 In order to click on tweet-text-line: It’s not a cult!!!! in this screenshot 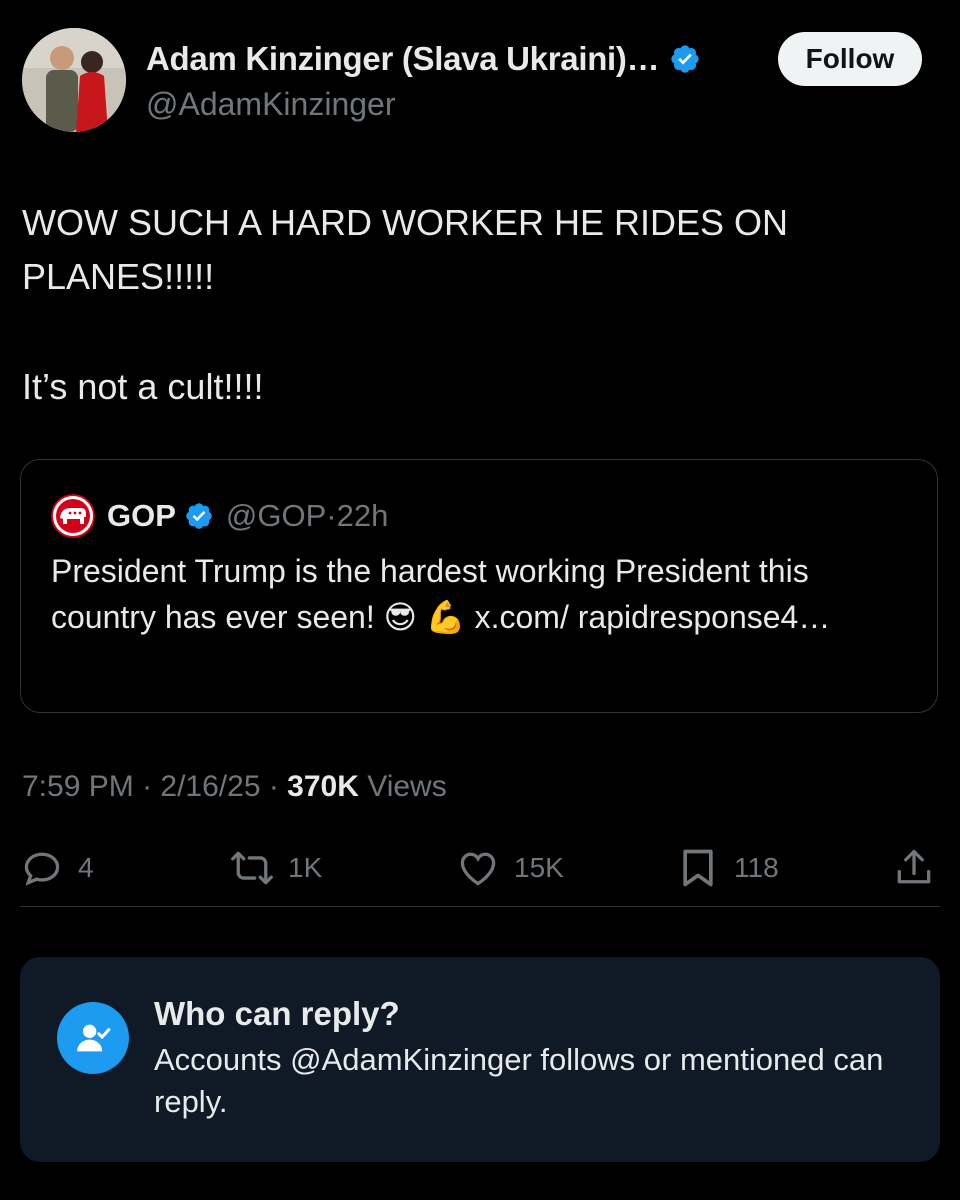, I will do `click(143, 386)`.